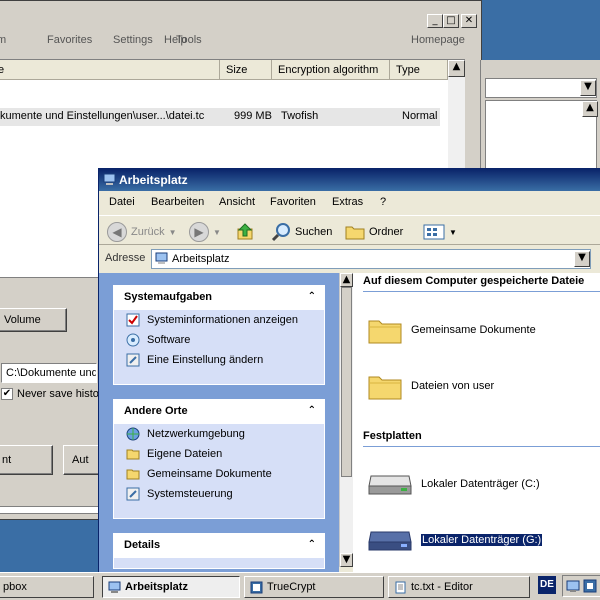 The width and height of the screenshot is (600, 600). Describe the element at coordinates (240, 41) in the screenshot. I see `truecrypt-menubar: m Favorites Tools Settings Help Homepage` at that location.